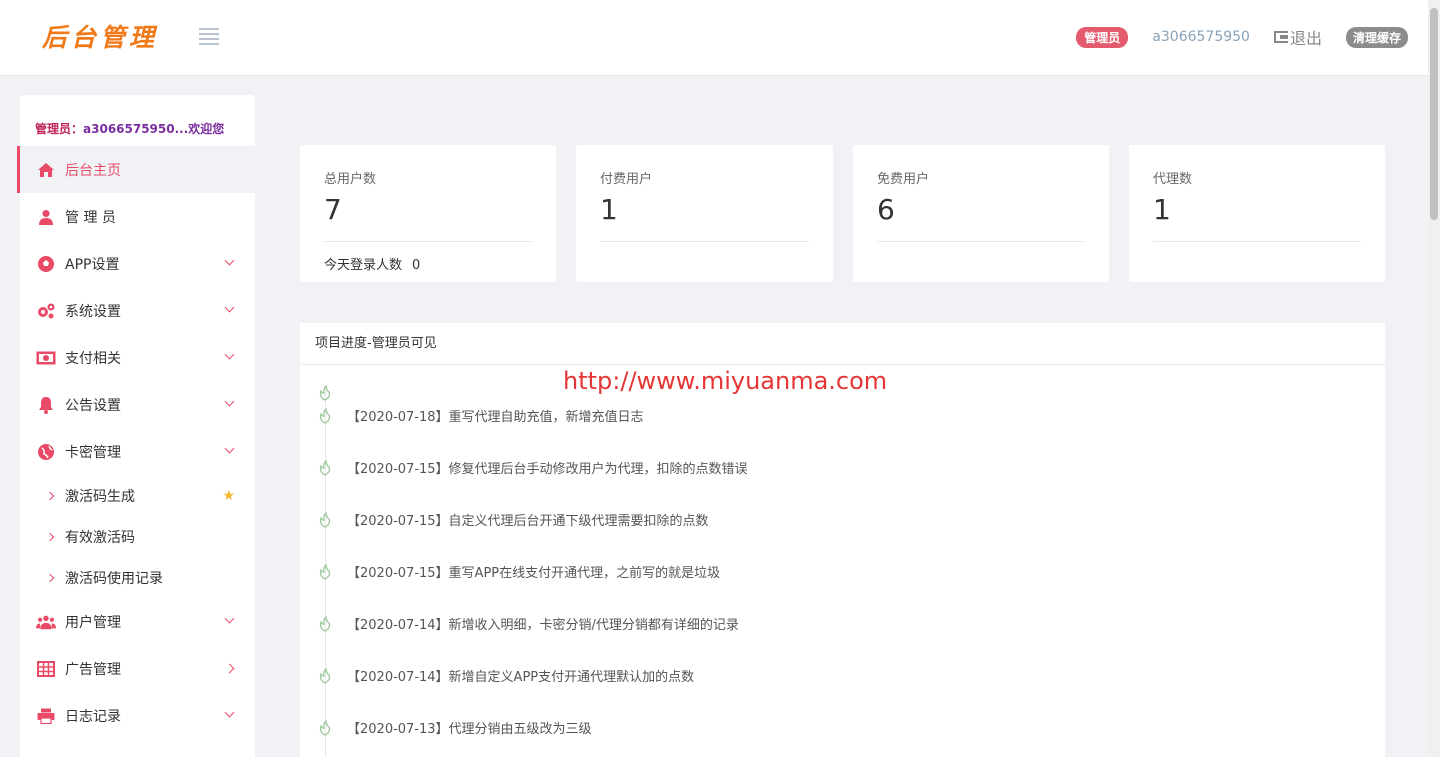 The height and width of the screenshot is (757, 1440). Describe the element at coordinates (136, 357) in the screenshot. I see `sidebar-item-payment: 支付相关` at that location.